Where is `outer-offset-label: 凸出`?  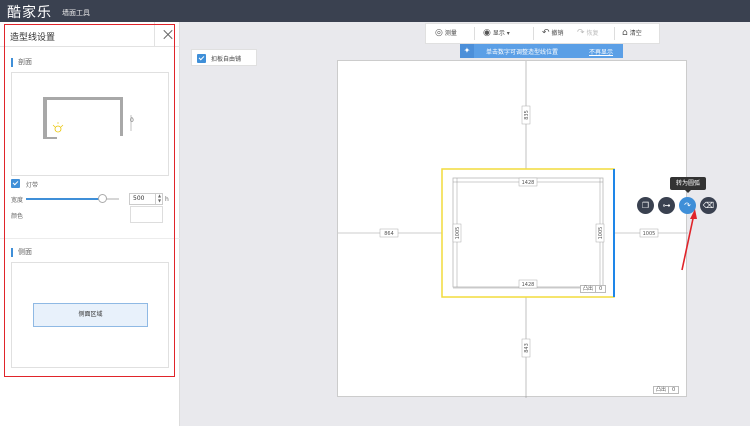
outer-offset-label: 凸出 is located at coordinates (661, 390).